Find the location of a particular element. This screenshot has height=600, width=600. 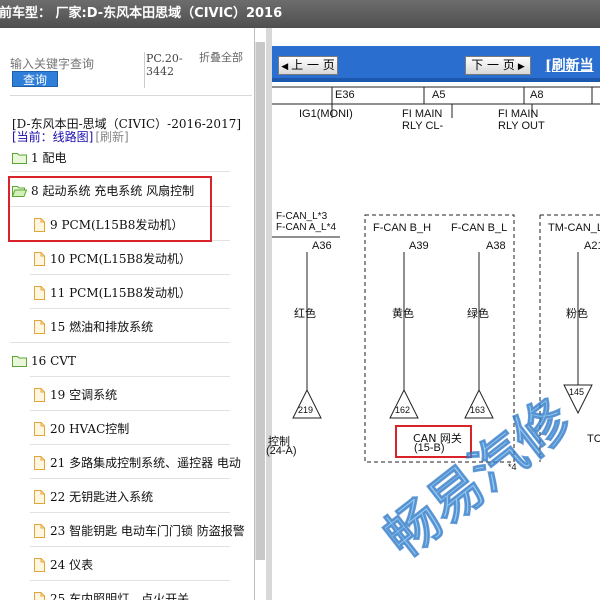

bottom-label: (24-A) is located at coordinates (281, 451).